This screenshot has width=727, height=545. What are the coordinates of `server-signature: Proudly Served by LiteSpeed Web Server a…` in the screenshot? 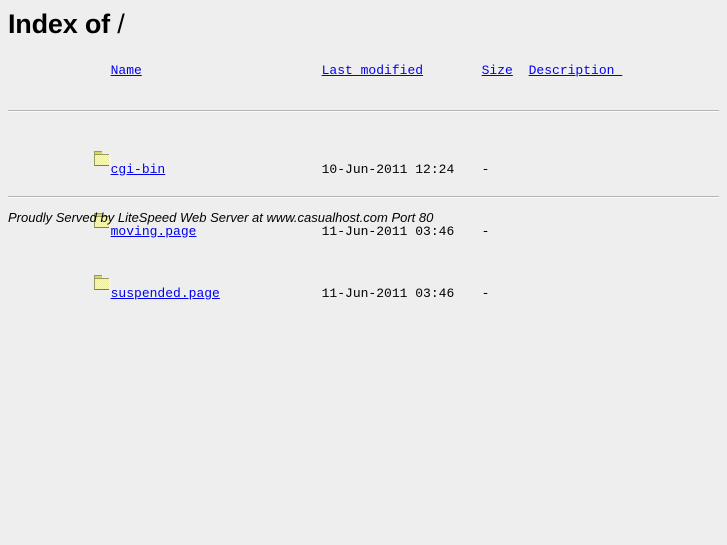 It's located at (221, 217).